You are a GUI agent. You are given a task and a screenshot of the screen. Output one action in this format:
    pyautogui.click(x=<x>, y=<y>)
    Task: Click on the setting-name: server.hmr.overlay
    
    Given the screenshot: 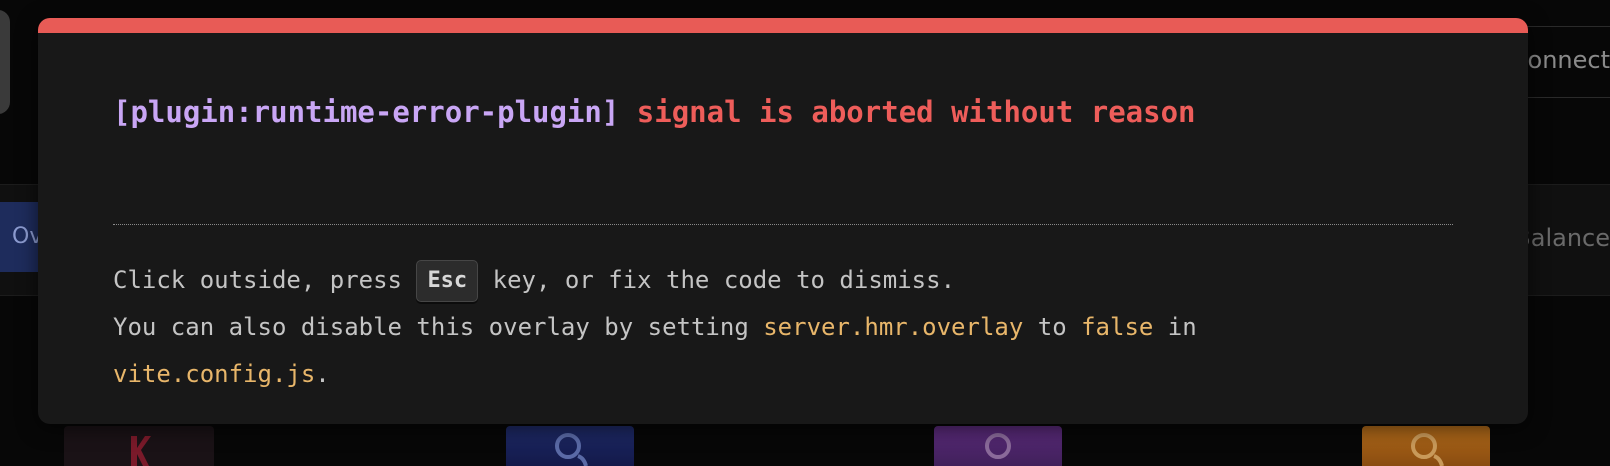 What is the action you would take?
    pyautogui.click(x=893, y=327)
    